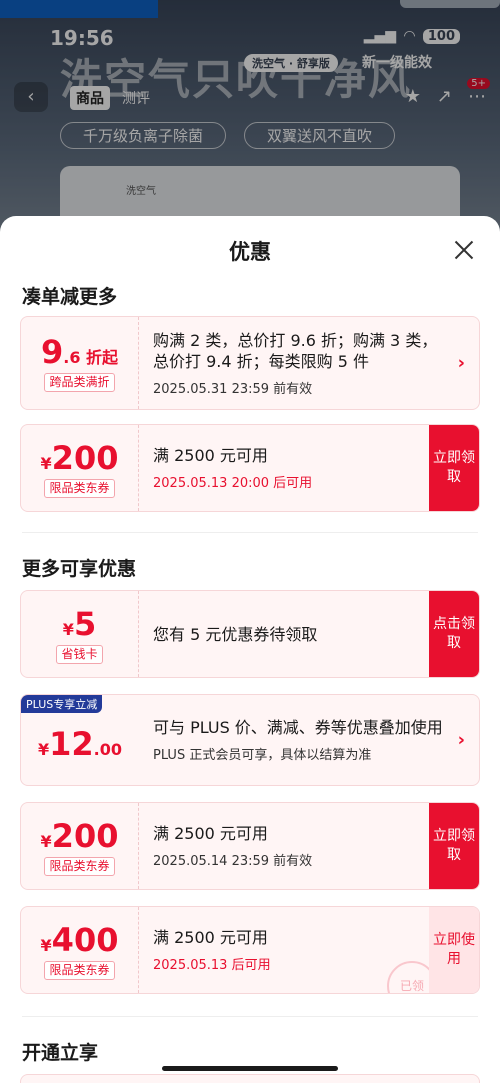 The image size is (500, 1083). I want to click on discount-left: 9.6 折起 跨品类满折, so click(80, 363).